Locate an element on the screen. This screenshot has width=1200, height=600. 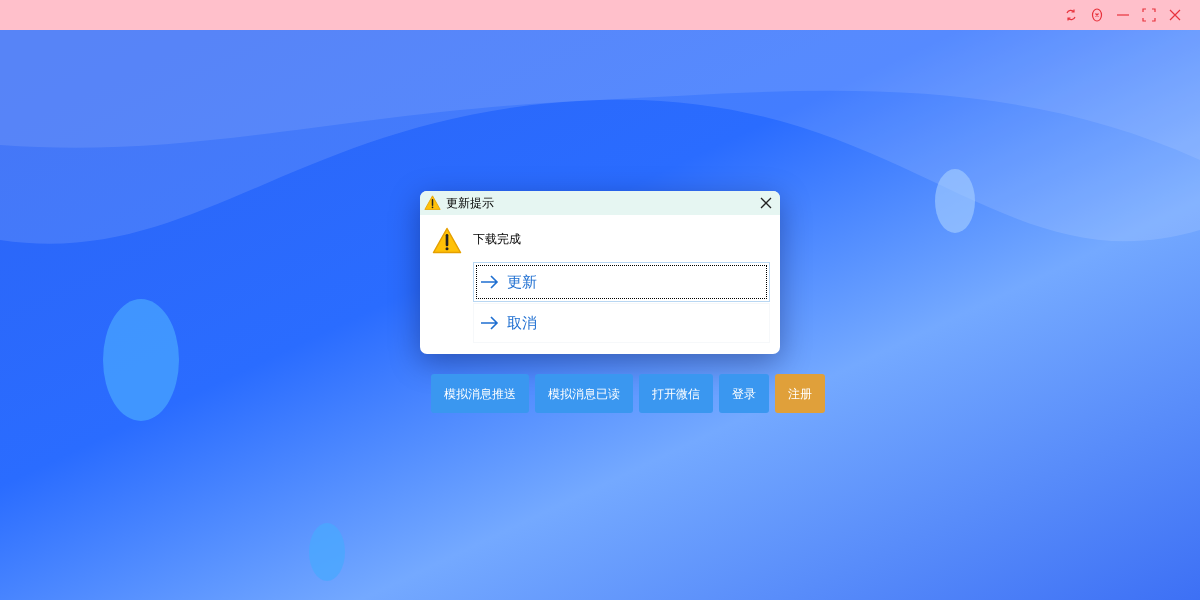
refresh-icon is located at coordinates (1071, 15).